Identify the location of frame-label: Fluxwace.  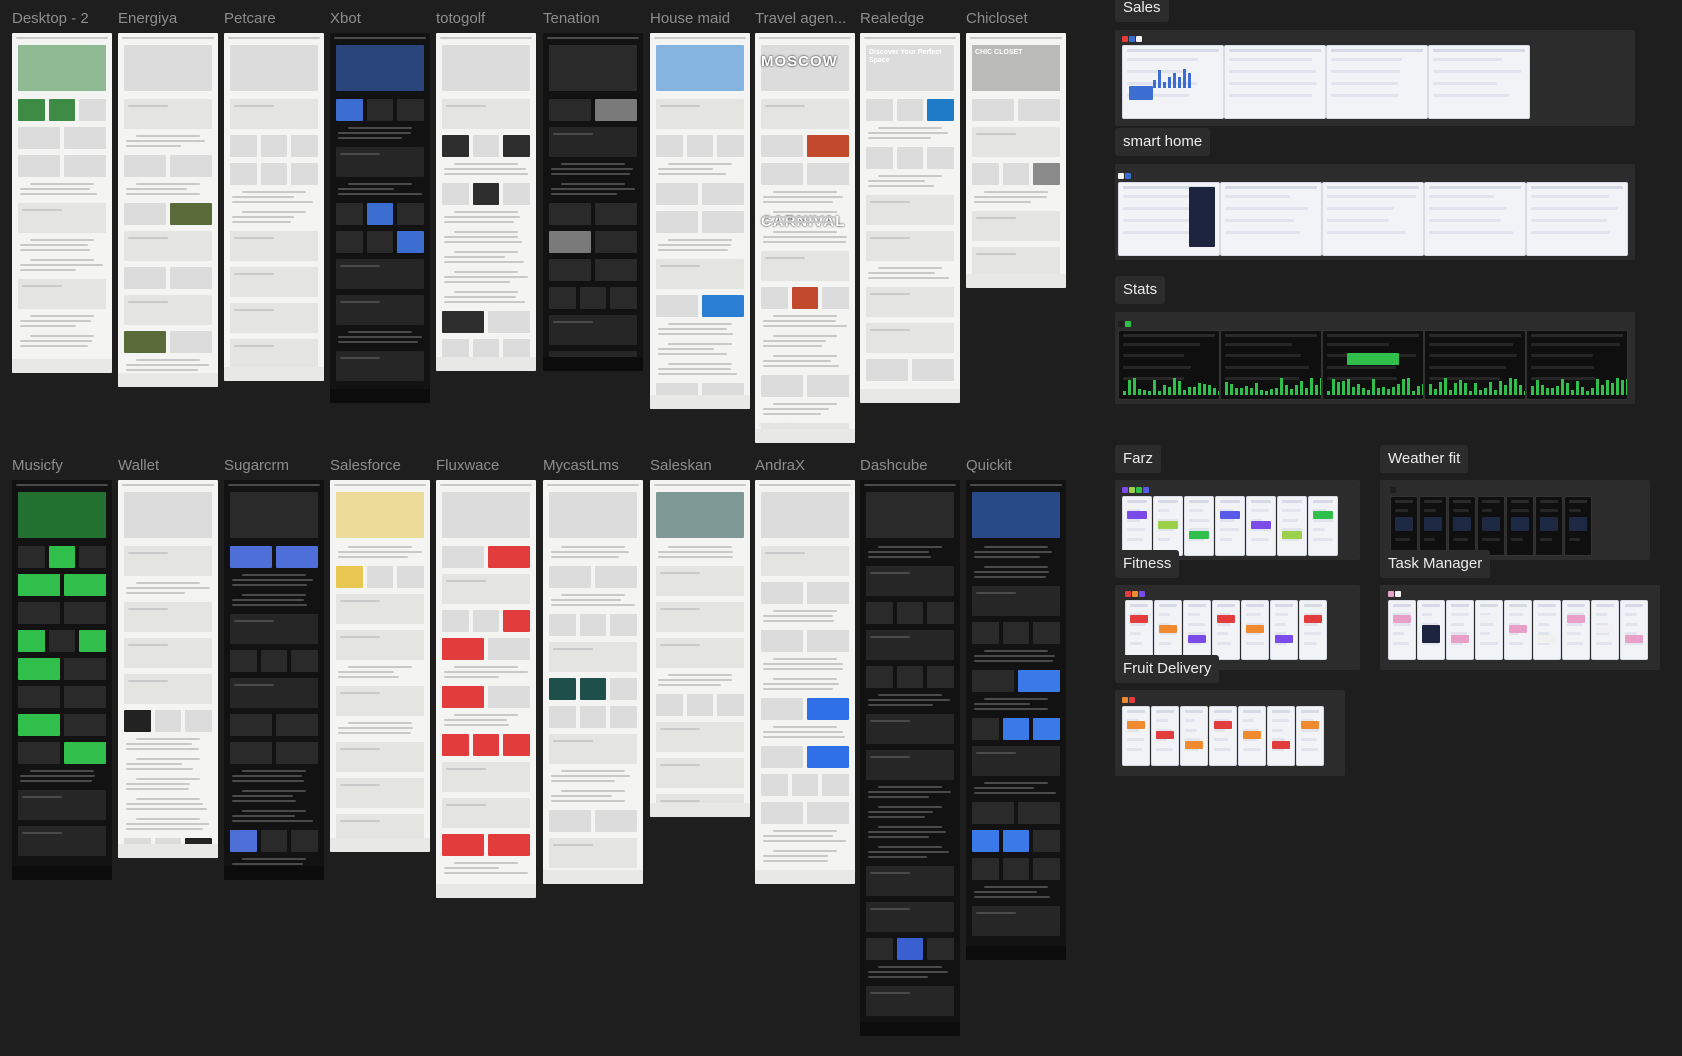
(467, 466).